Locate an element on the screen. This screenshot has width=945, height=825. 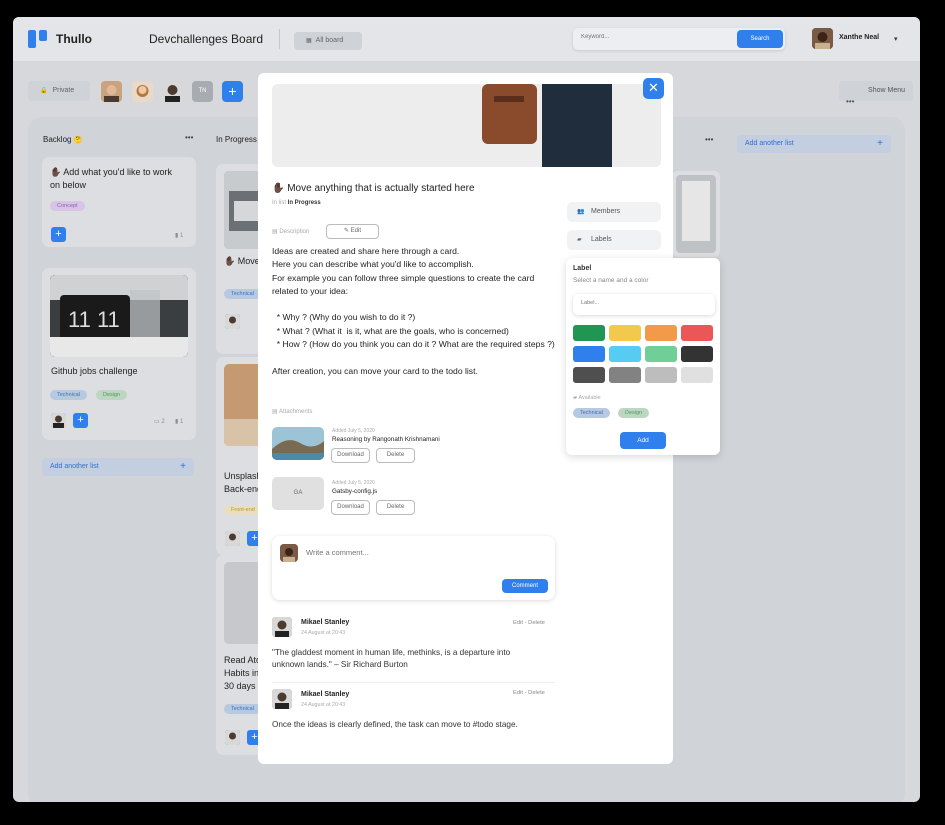
all-board-button: ▦ All board is located at coordinates (328, 41).